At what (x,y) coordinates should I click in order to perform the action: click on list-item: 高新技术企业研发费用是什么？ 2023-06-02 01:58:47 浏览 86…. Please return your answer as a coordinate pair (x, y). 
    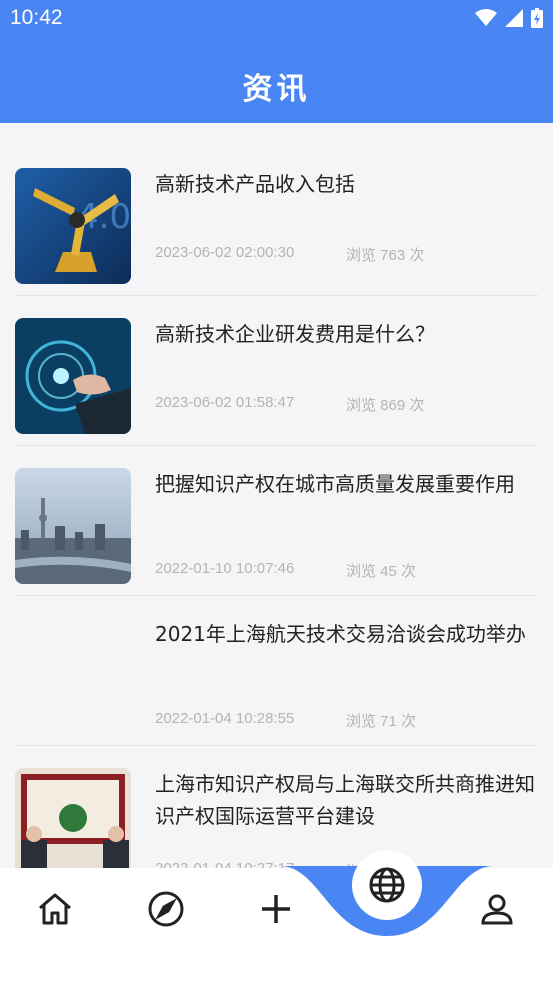
    Looking at the image, I should click on (276, 371).